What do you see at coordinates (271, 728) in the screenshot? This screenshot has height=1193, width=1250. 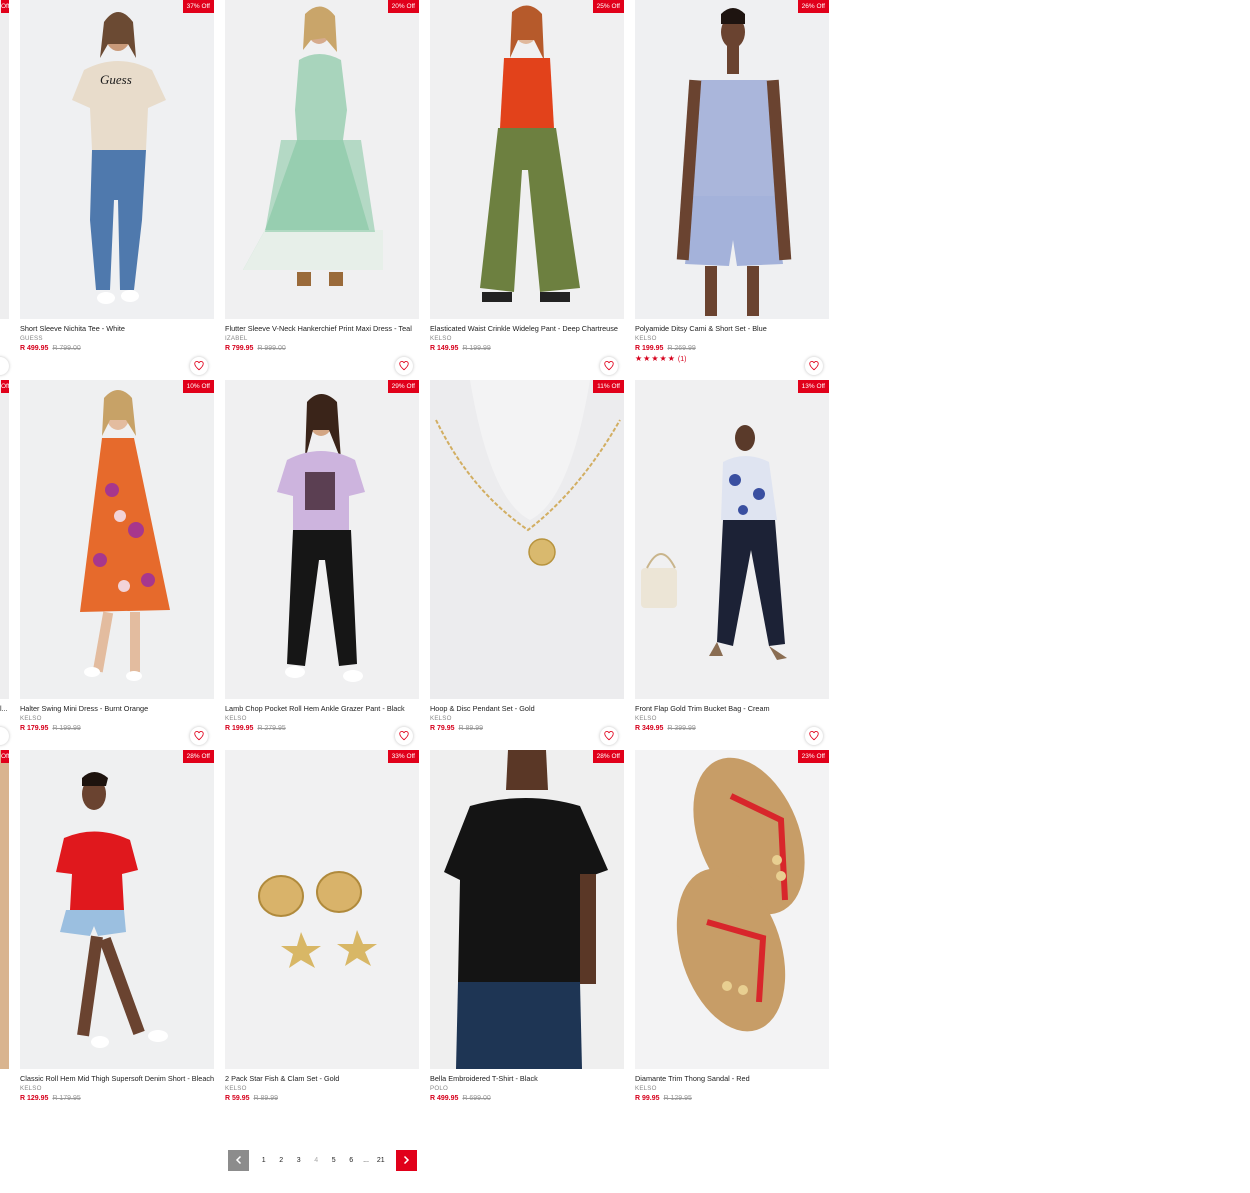 I see `original-price: R 279.95` at bounding box center [271, 728].